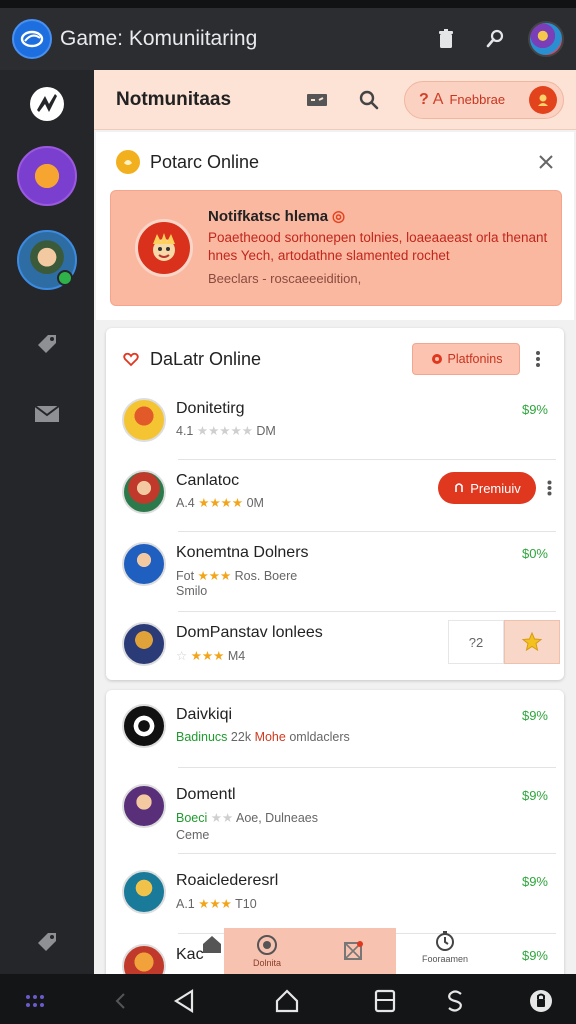 The image size is (576, 1024). Describe the element at coordinates (65, 278) in the screenshot. I see `online-status-dot` at that location.